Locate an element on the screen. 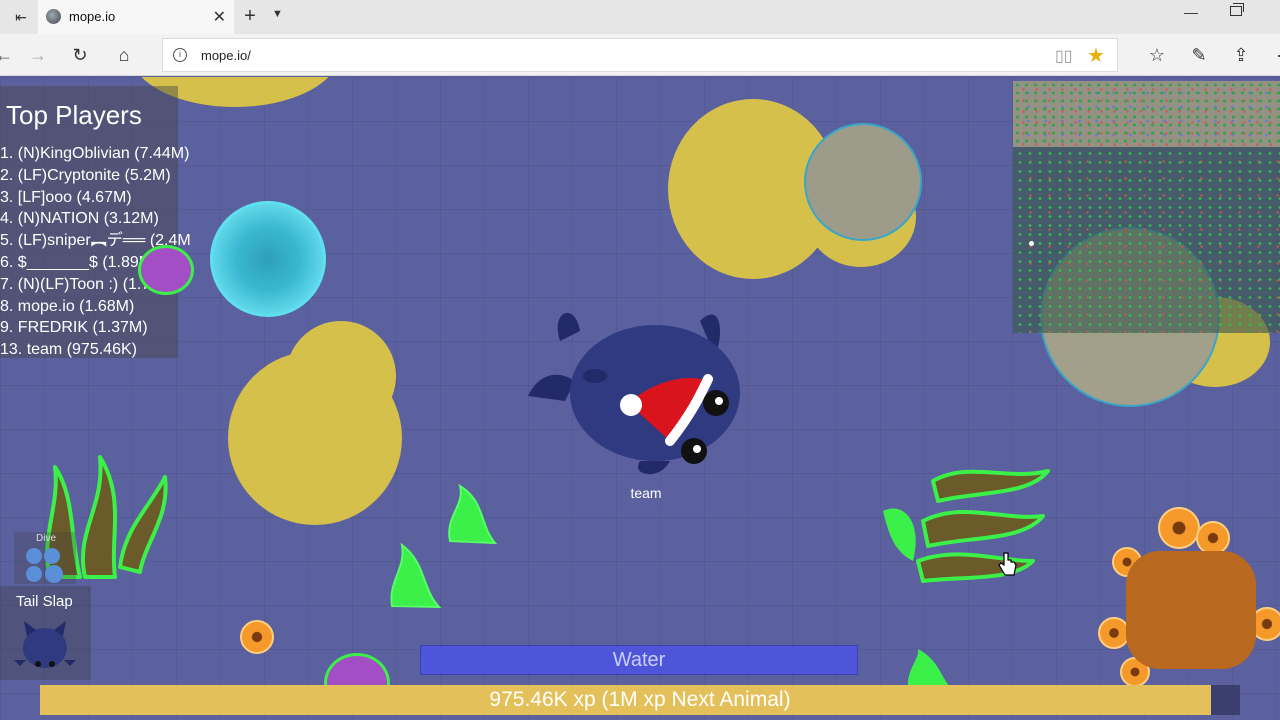 The width and height of the screenshot is (1280, 720). new-tab-button: + is located at coordinates (250, 17).